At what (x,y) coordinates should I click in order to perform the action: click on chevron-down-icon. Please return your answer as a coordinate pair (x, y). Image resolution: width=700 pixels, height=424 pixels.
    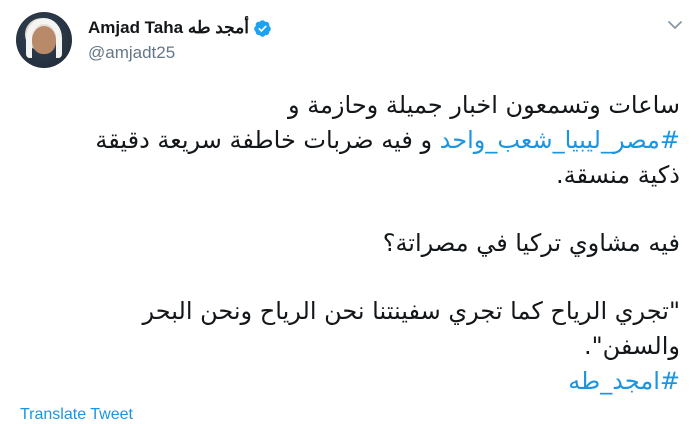
    Looking at the image, I should click on (675, 25).